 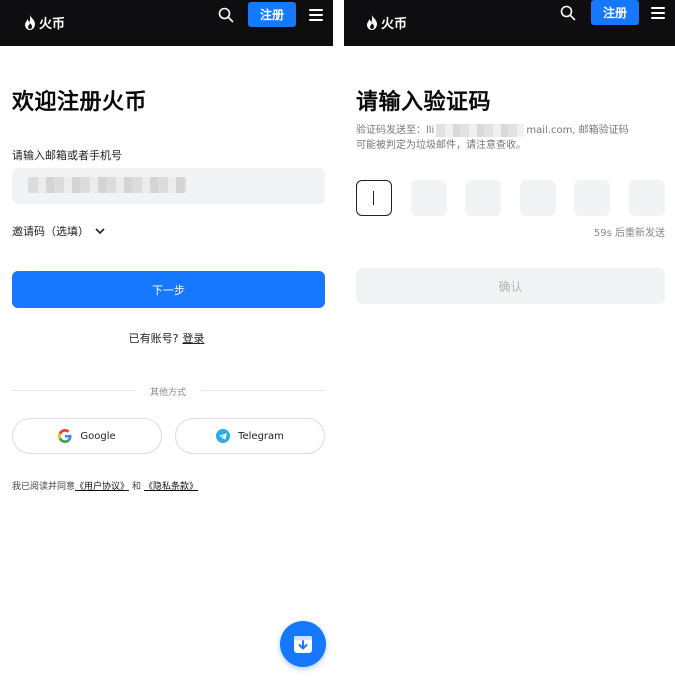 I want to click on download-icon, so click(x=303, y=644).